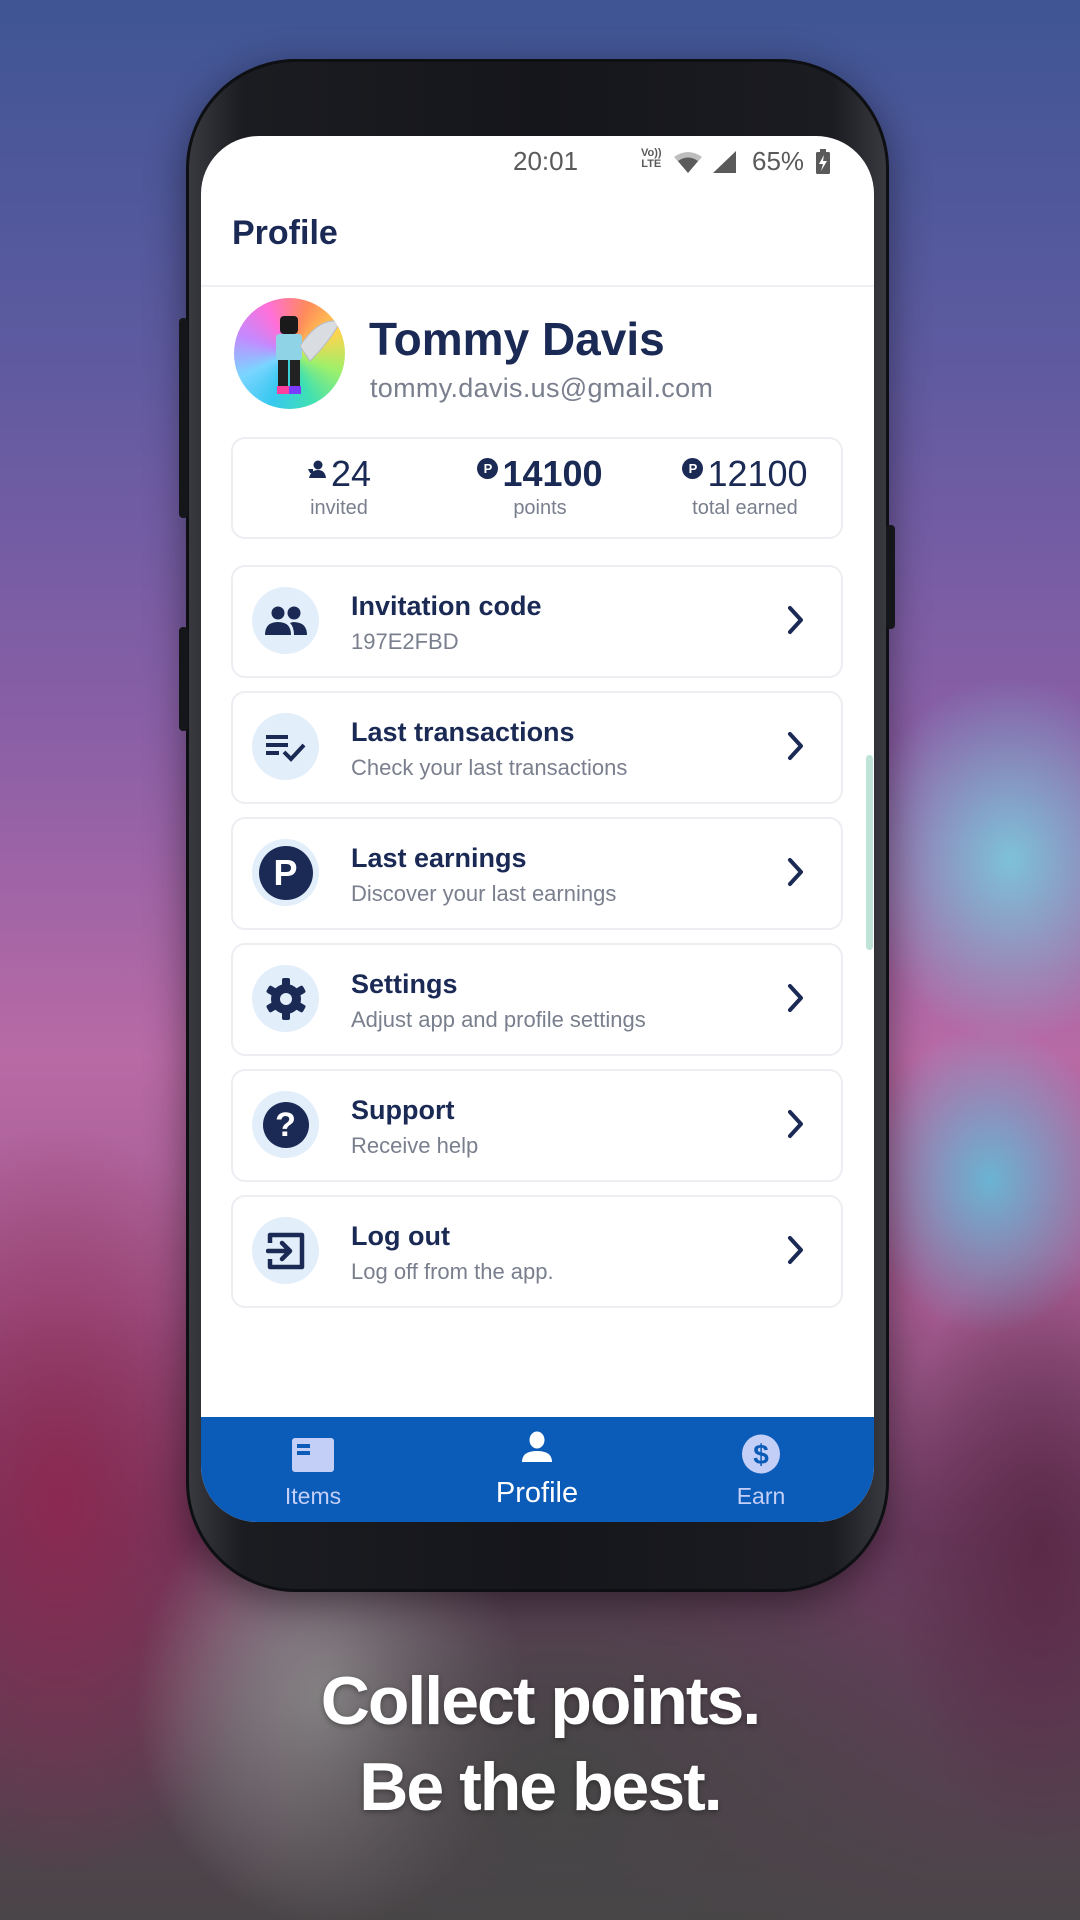 The image size is (1080, 1920). Describe the element at coordinates (439, 858) in the screenshot. I see `menu-title: Last earnings` at that location.